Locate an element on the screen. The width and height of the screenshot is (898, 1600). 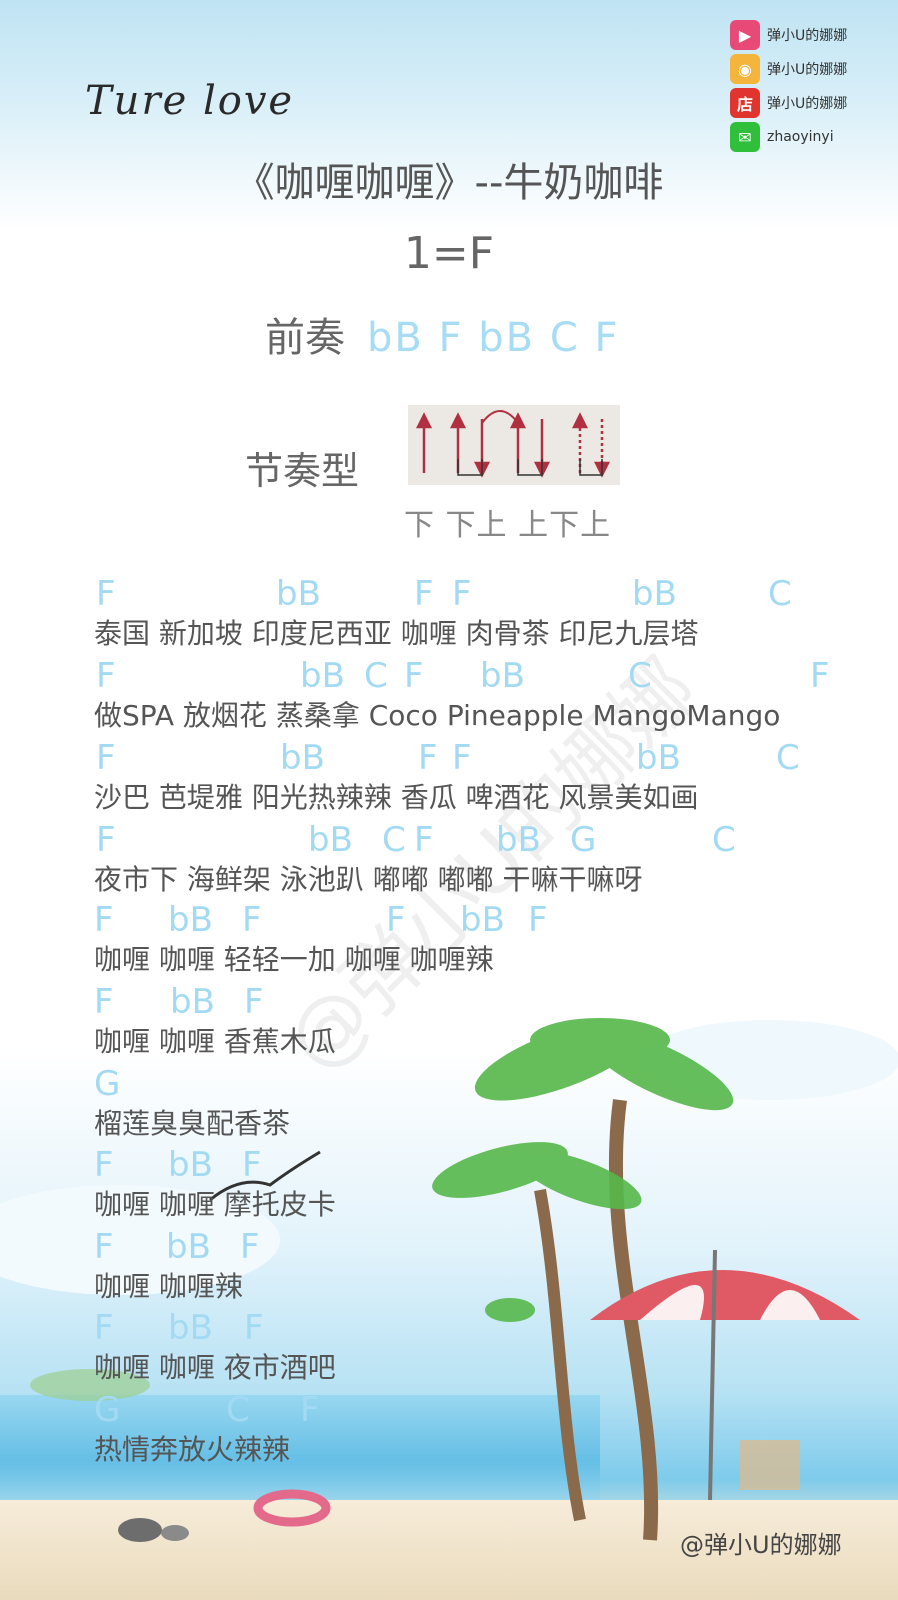
lyric-line: 咖喱 咖喱 摩托皮卡 is located at coordinates (215, 1204).